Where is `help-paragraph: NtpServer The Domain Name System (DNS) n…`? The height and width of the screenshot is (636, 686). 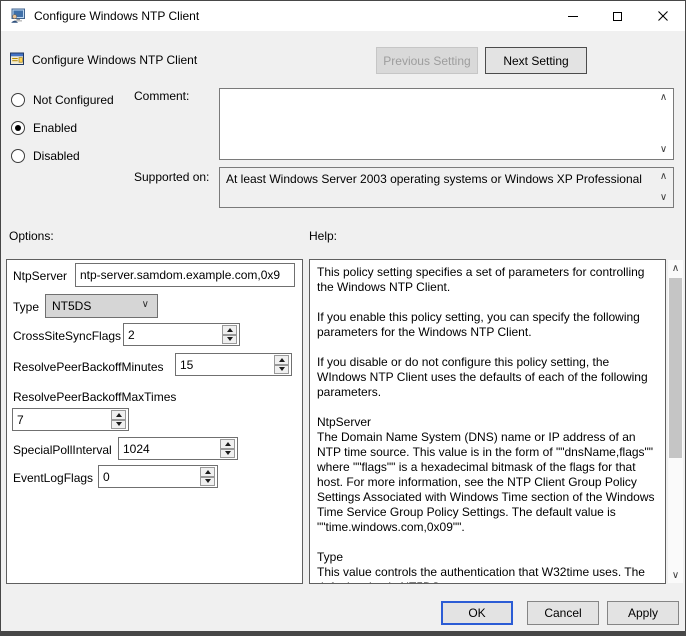
help-paragraph: NtpServer The Domain Name System (DNS) n… is located at coordinates (486, 474).